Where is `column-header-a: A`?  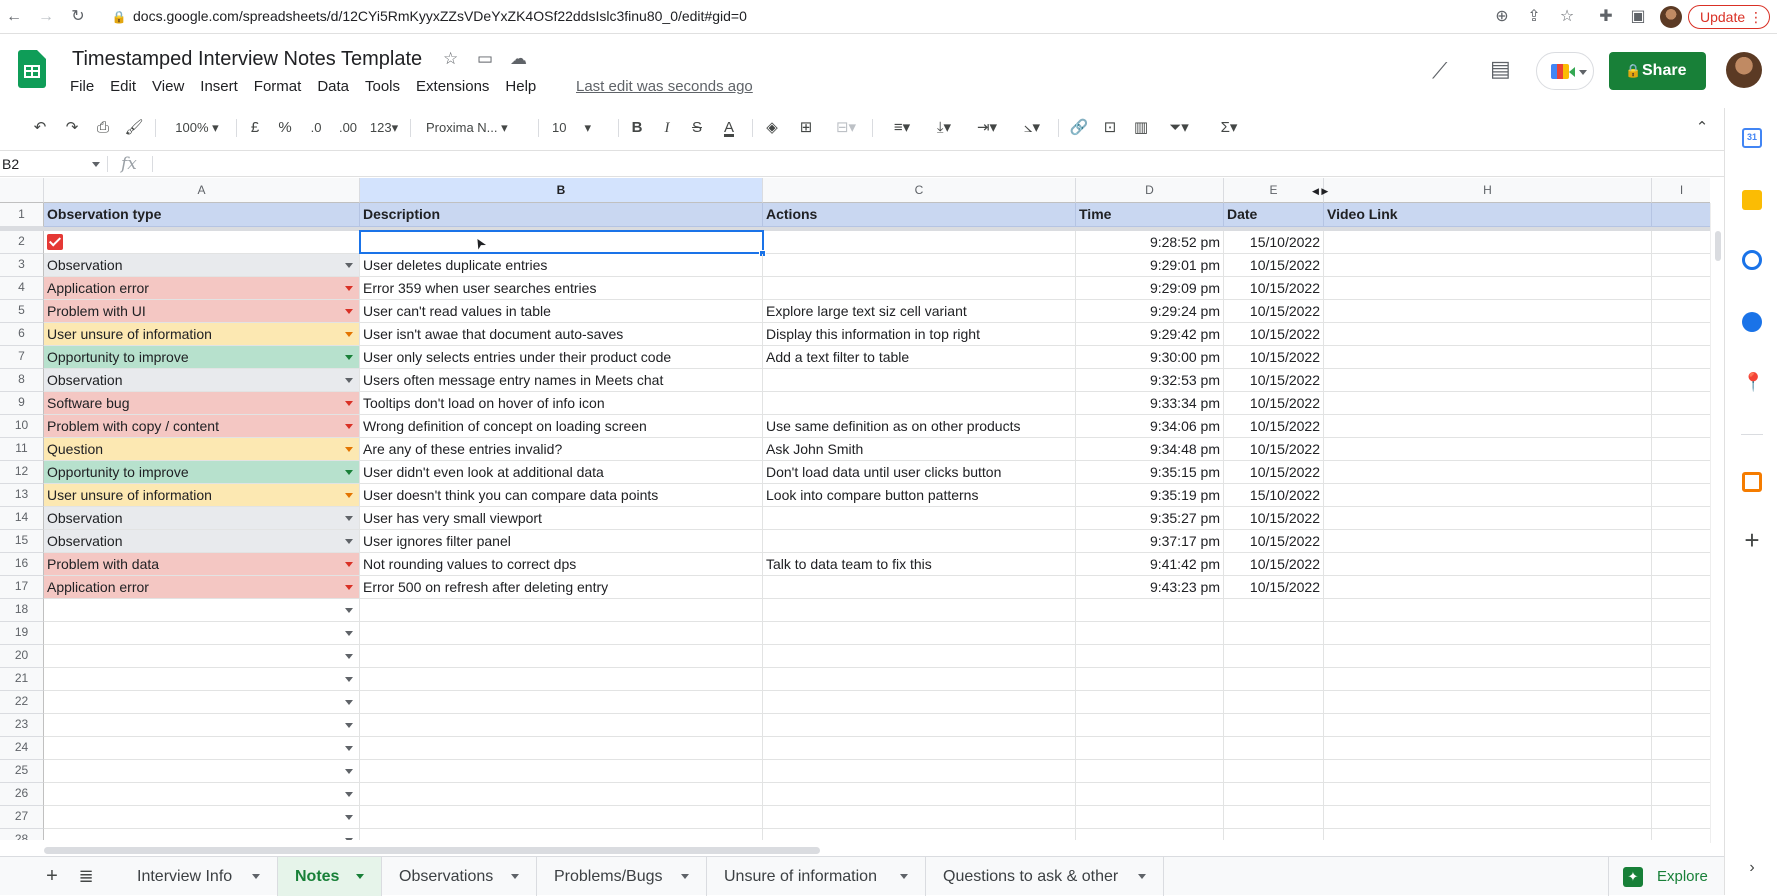 column-header-a: A is located at coordinates (202, 190).